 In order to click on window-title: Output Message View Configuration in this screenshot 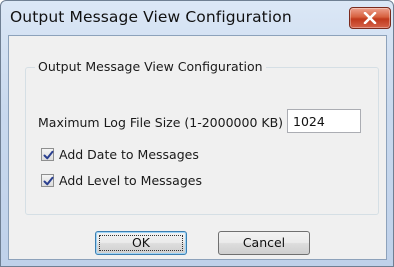, I will do `click(151, 17)`.